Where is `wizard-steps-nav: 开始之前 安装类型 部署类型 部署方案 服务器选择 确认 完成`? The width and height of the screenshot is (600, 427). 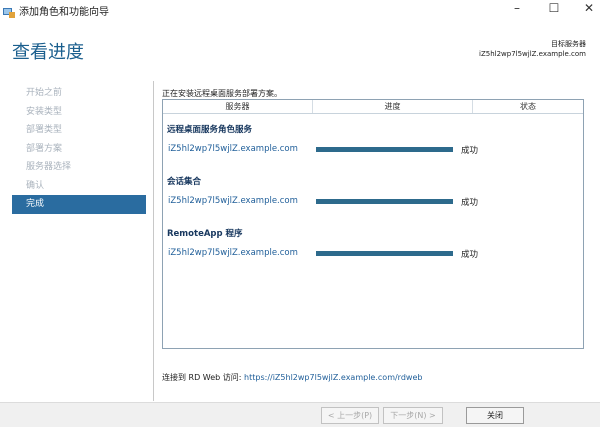 wizard-steps-nav: 开始之前 安装类型 部署类型 部署方案 服务器选择 确认 完成 is located at coordinates (79, 149).